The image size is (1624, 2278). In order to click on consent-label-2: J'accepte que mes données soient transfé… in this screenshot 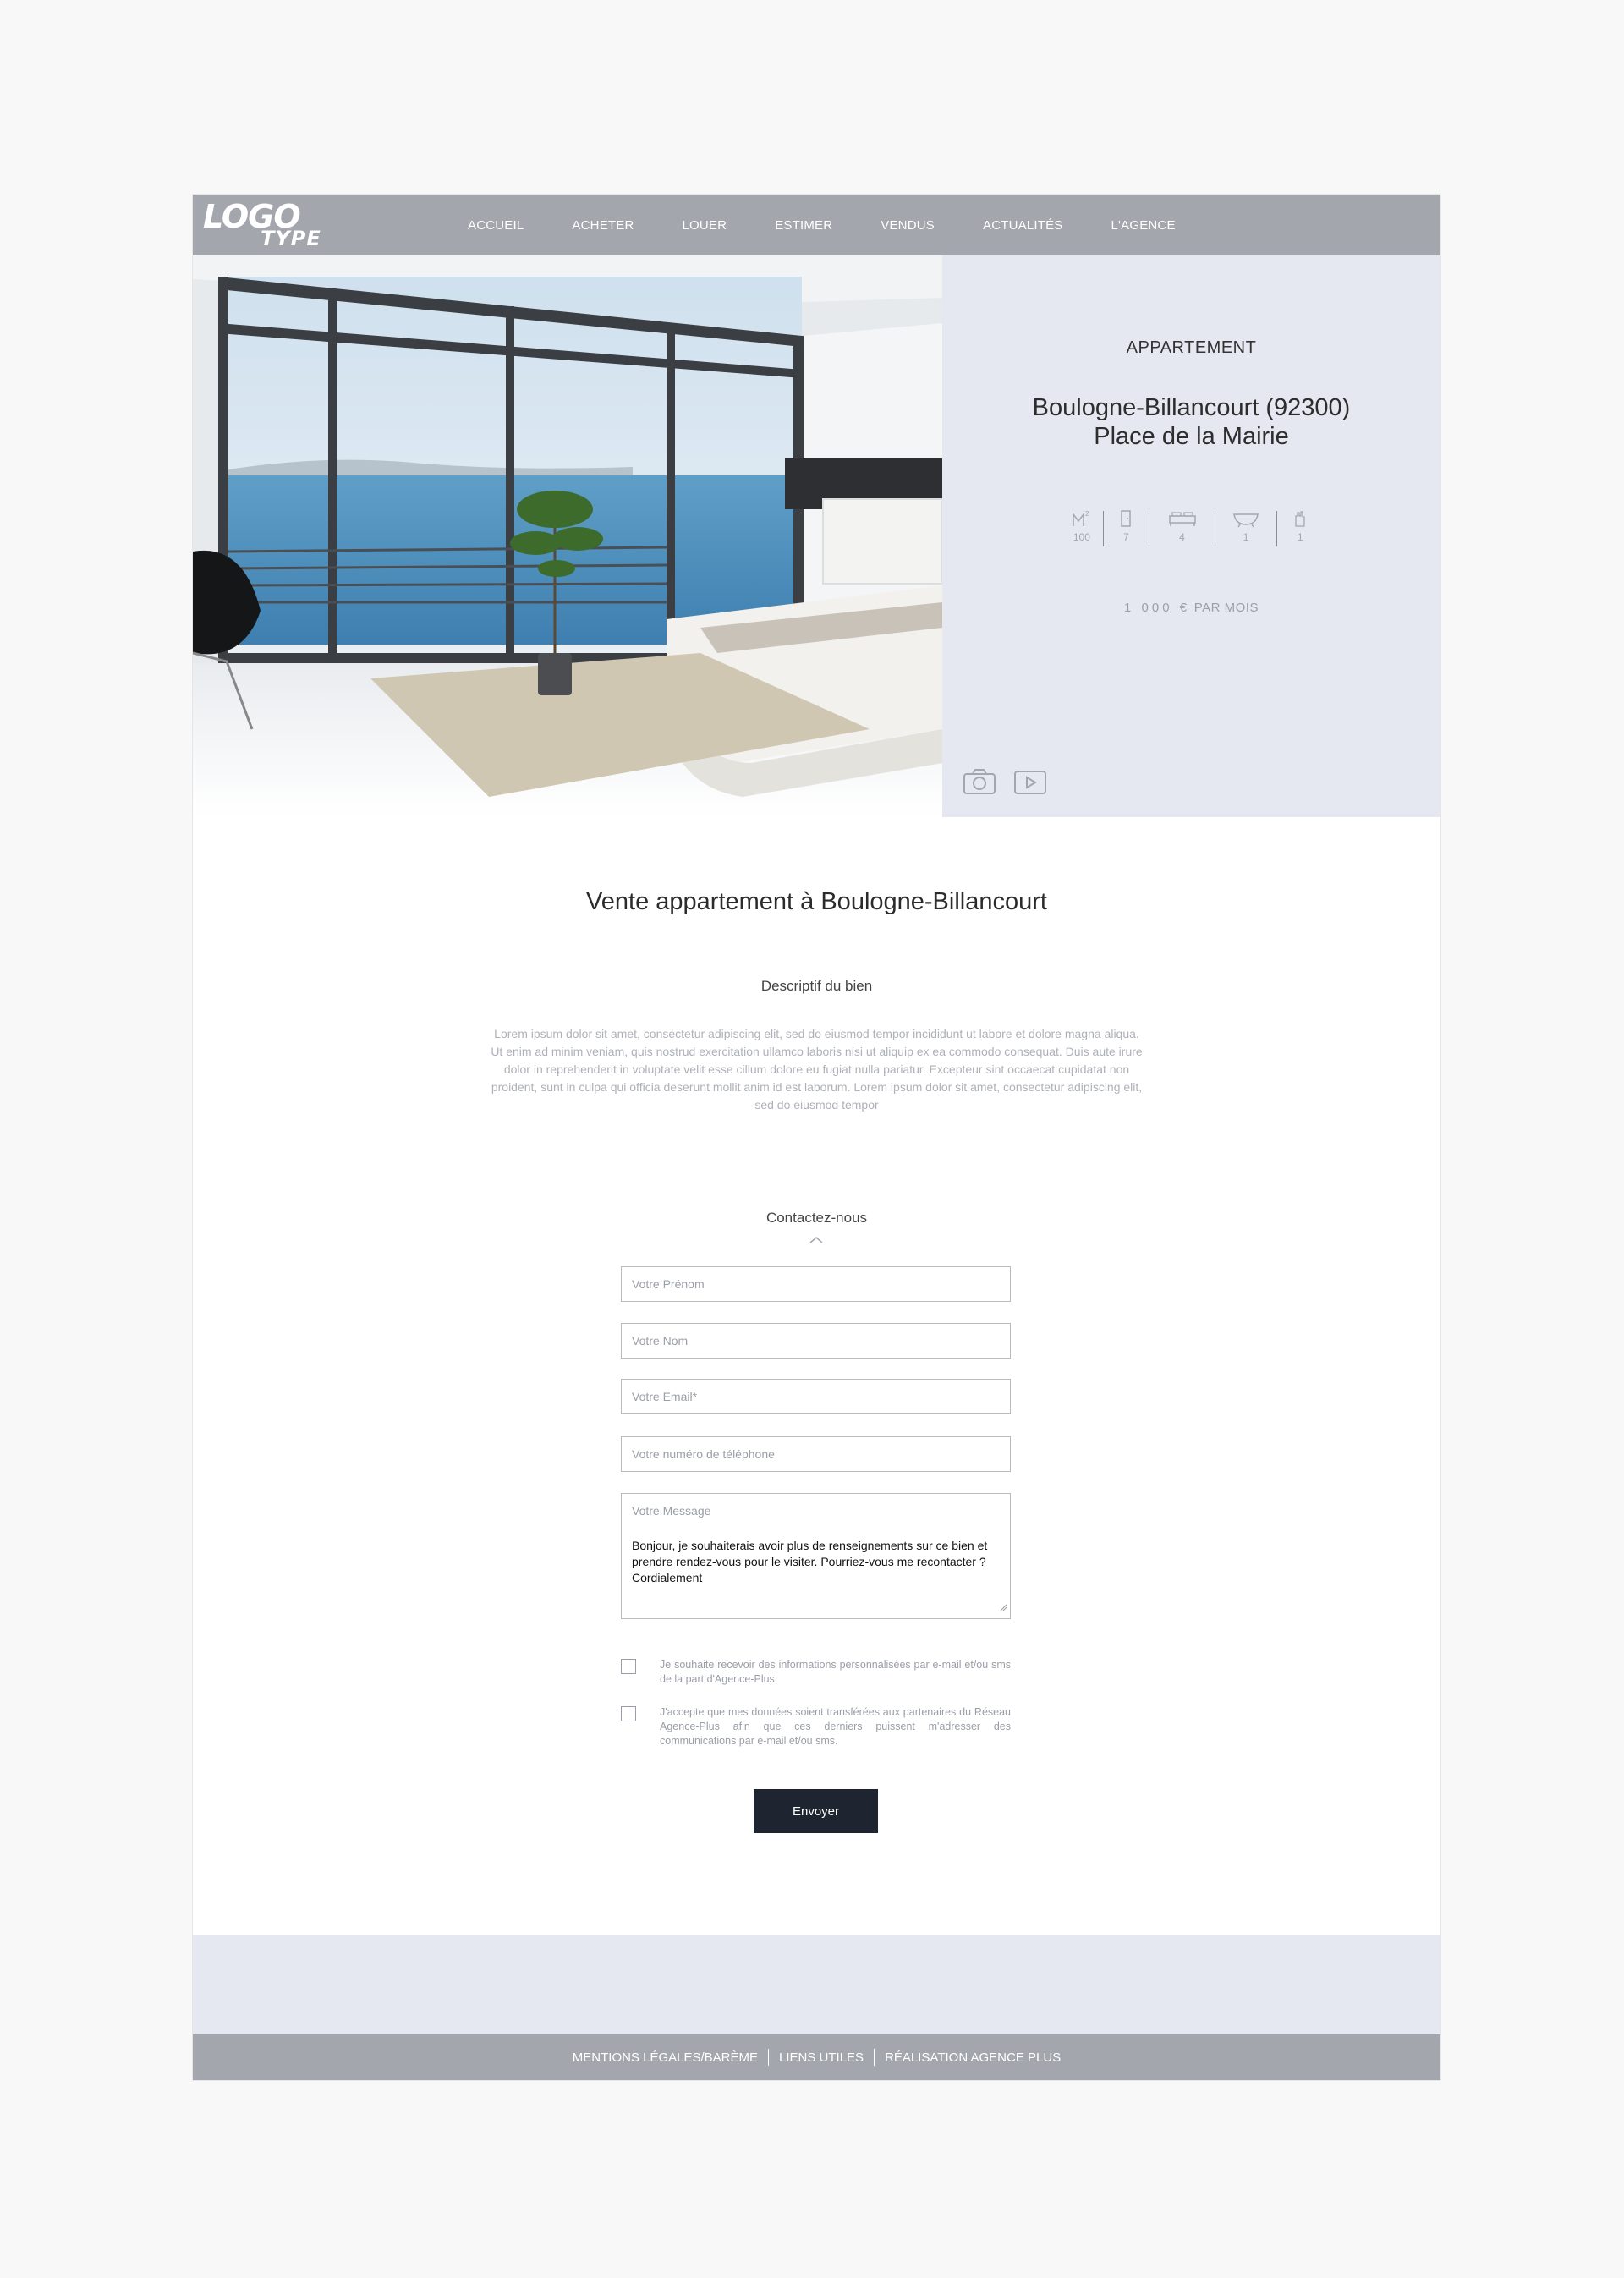, I will do `click(836, 1726)`.